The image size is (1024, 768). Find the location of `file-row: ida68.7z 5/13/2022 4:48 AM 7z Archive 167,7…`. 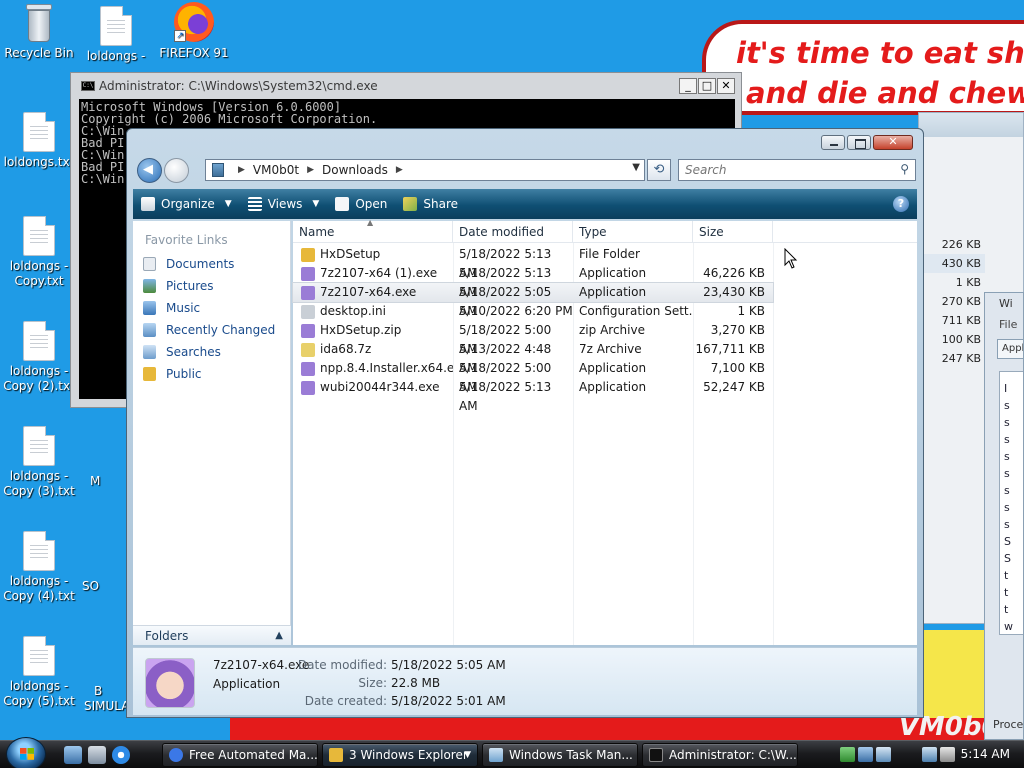

file-row: ida68.7z 5/13/2022 4:48 AM 7z Archive 167,7… is located at coordinates (533, 357).